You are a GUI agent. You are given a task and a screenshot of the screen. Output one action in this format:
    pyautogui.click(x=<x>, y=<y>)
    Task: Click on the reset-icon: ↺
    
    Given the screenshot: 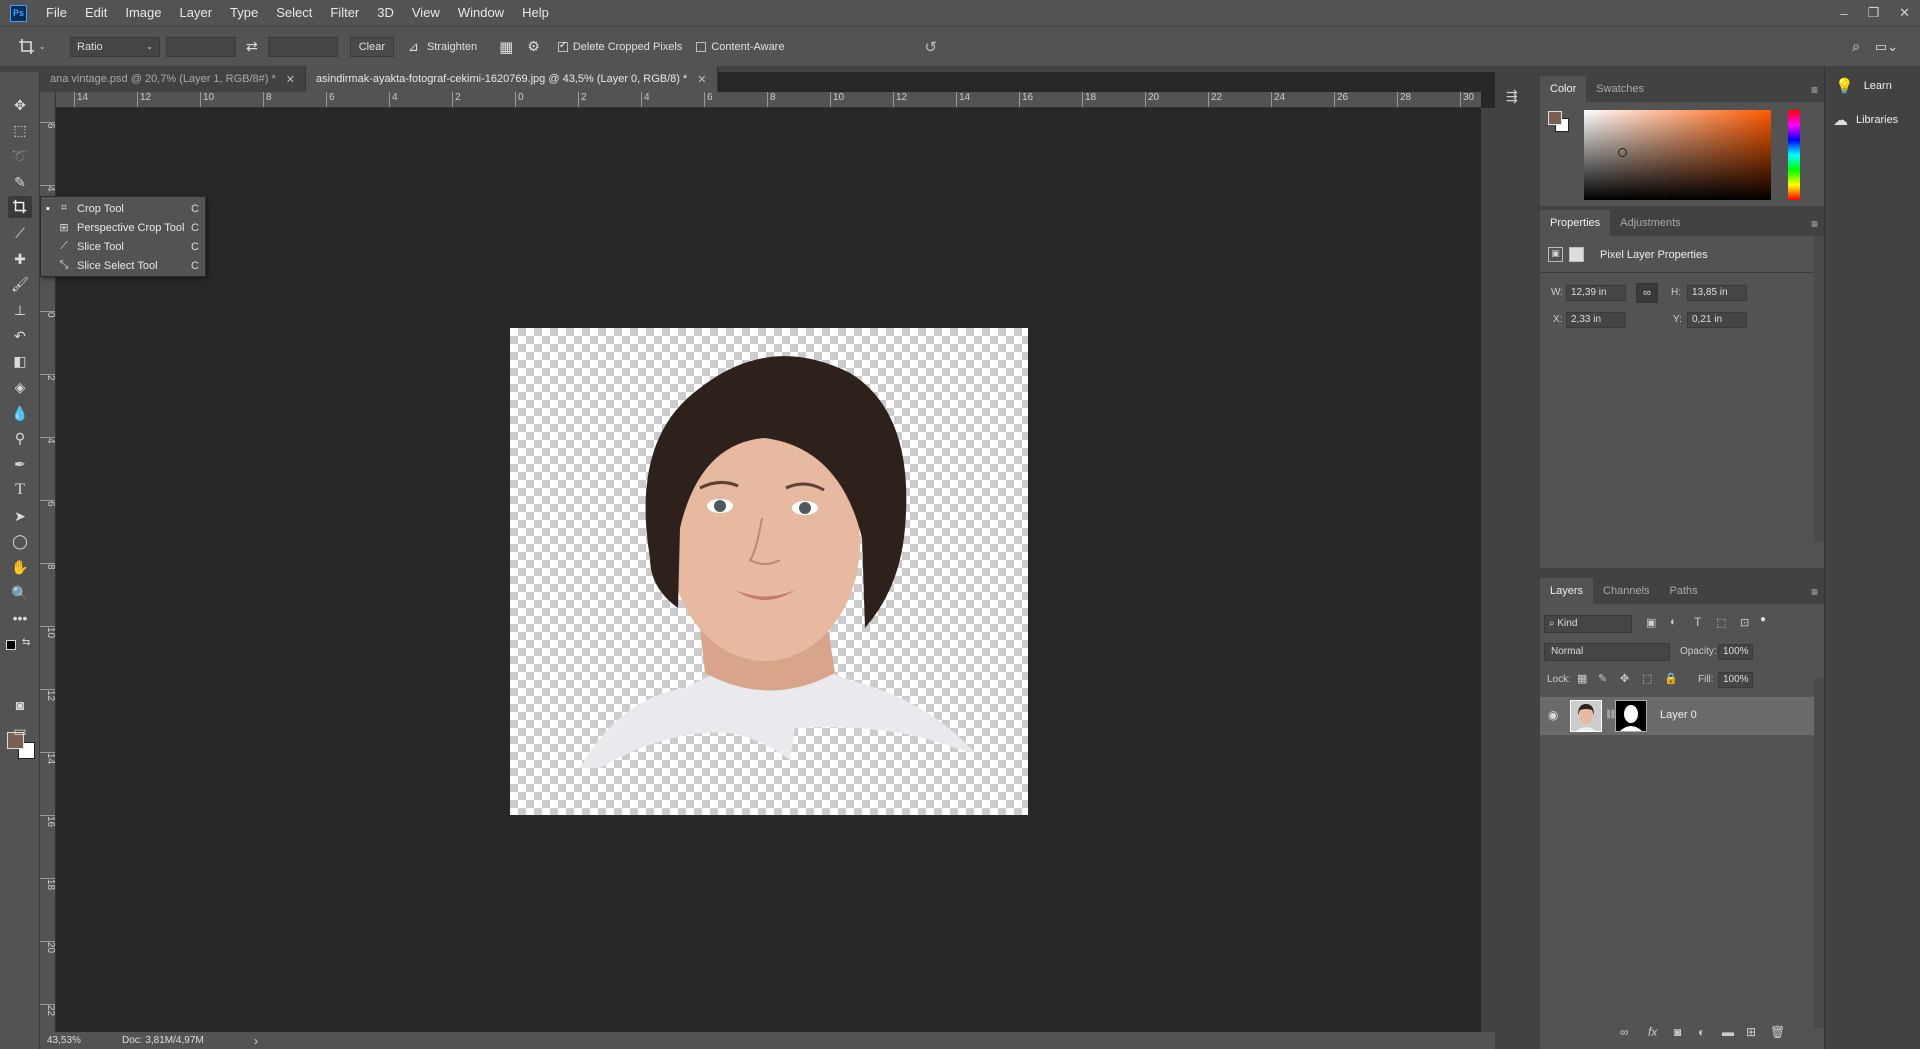 What is the action you would take?
    pyautogui.click(x=930, y=47)
    